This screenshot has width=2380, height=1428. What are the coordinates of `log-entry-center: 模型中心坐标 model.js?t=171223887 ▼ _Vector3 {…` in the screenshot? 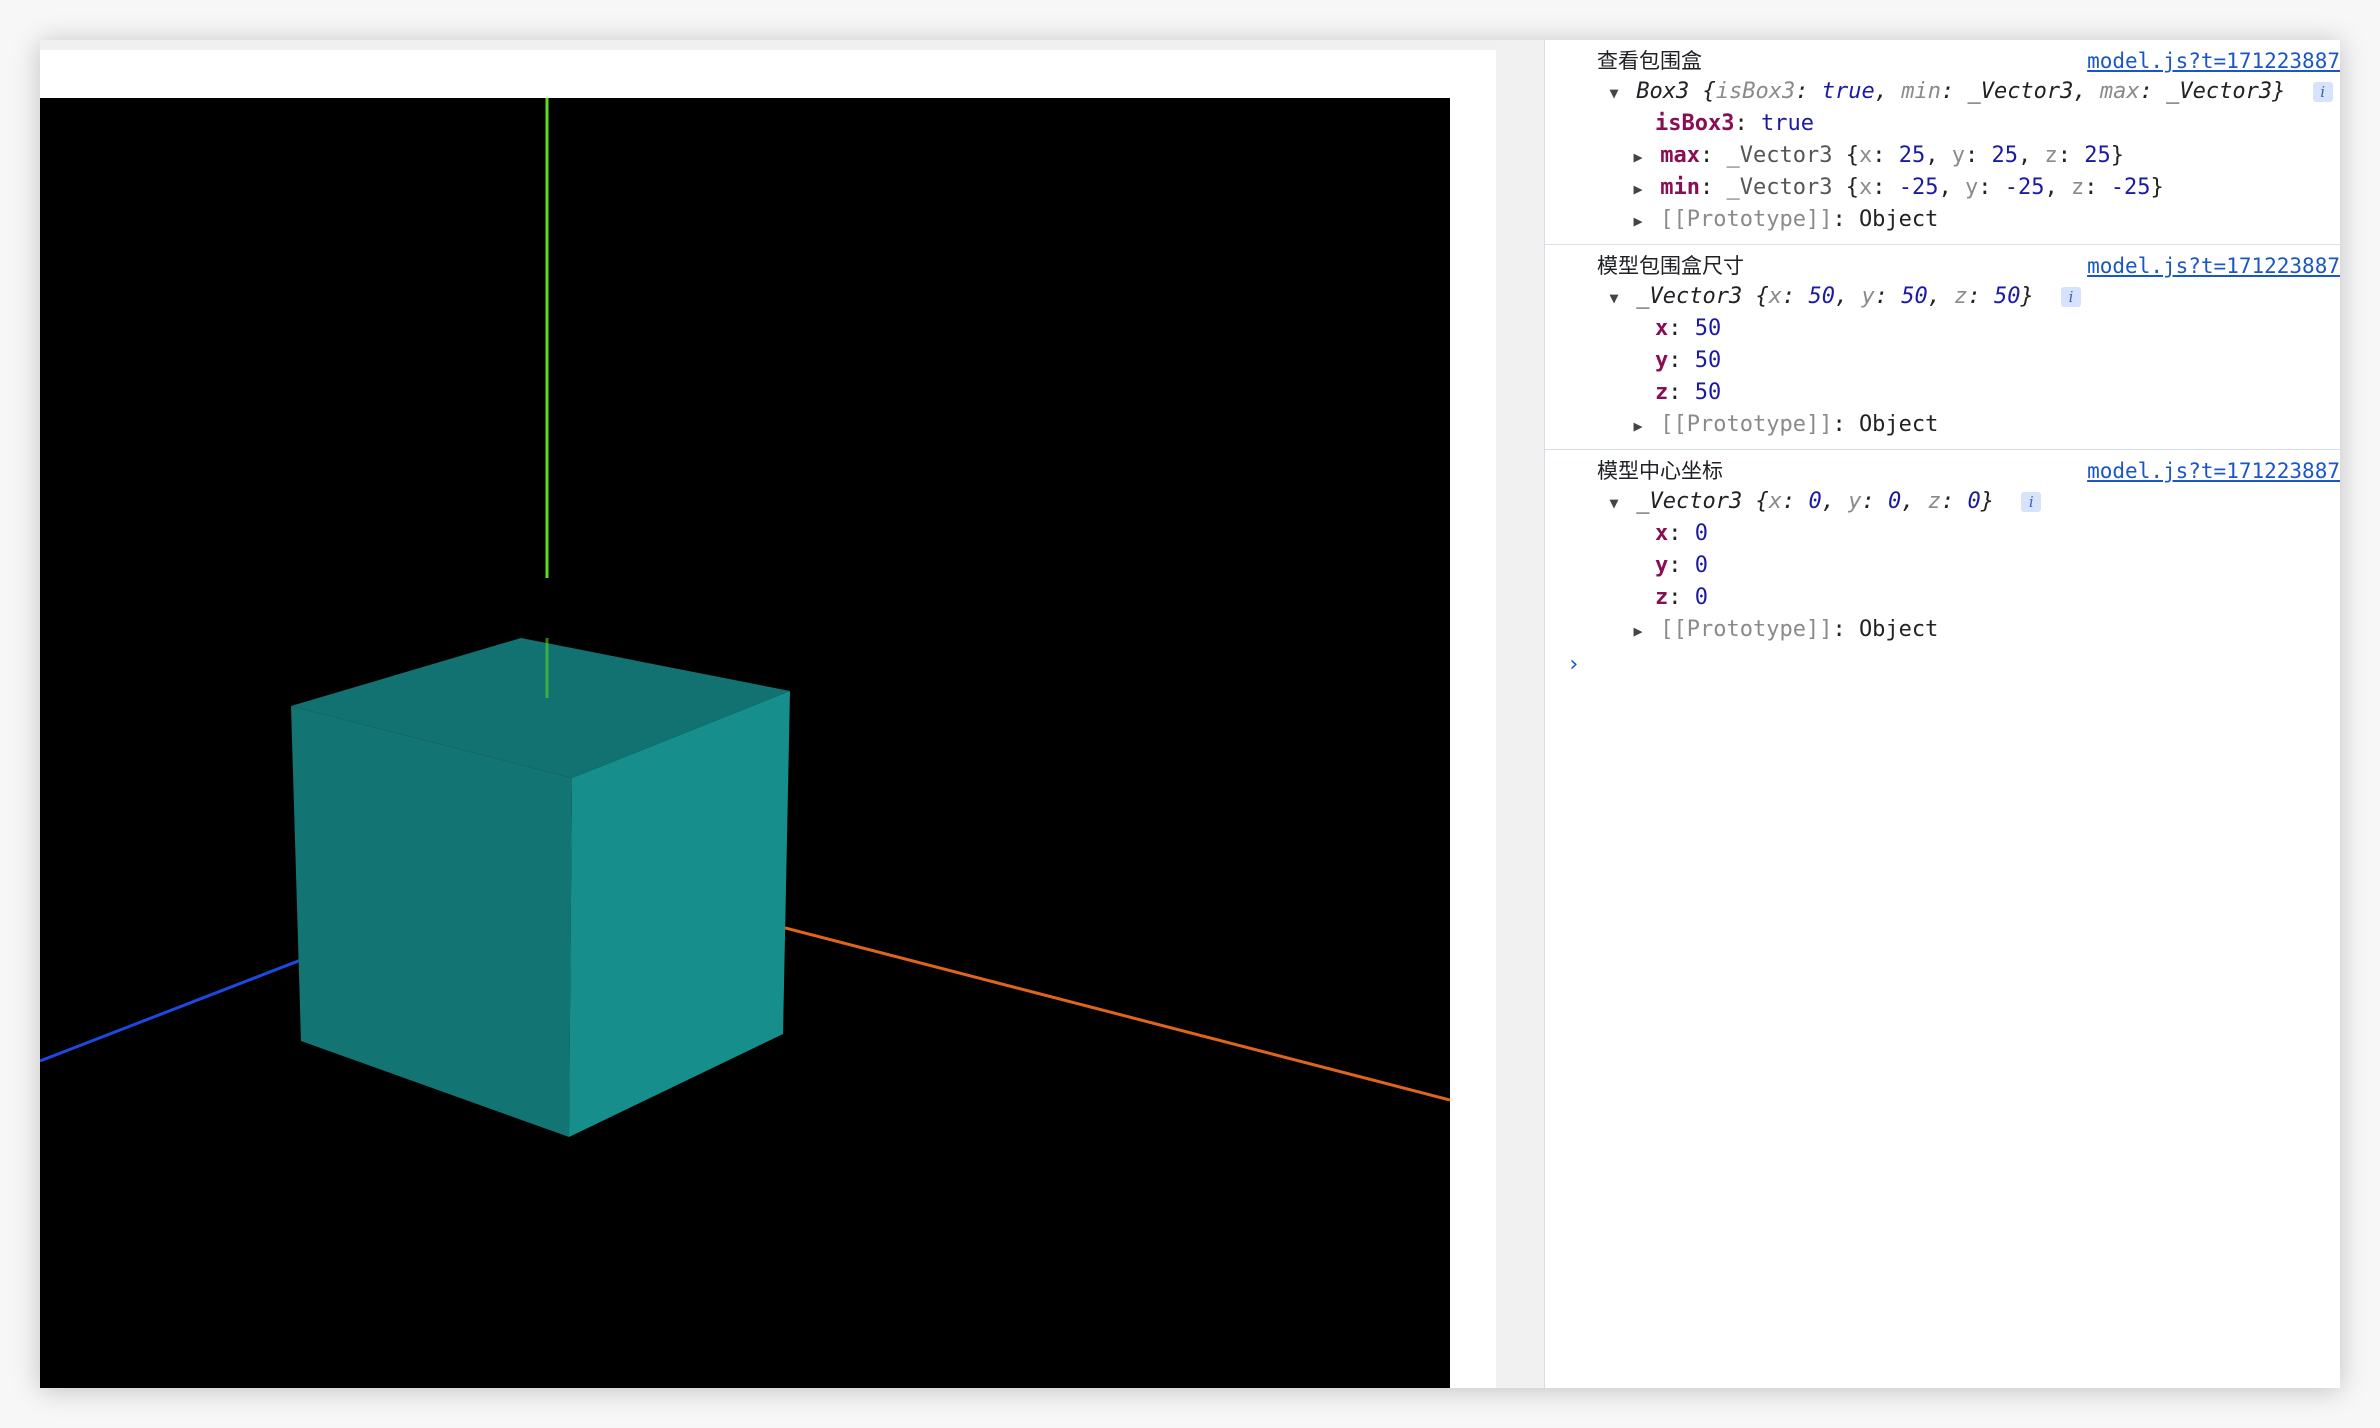 It's located at (1942, 552).